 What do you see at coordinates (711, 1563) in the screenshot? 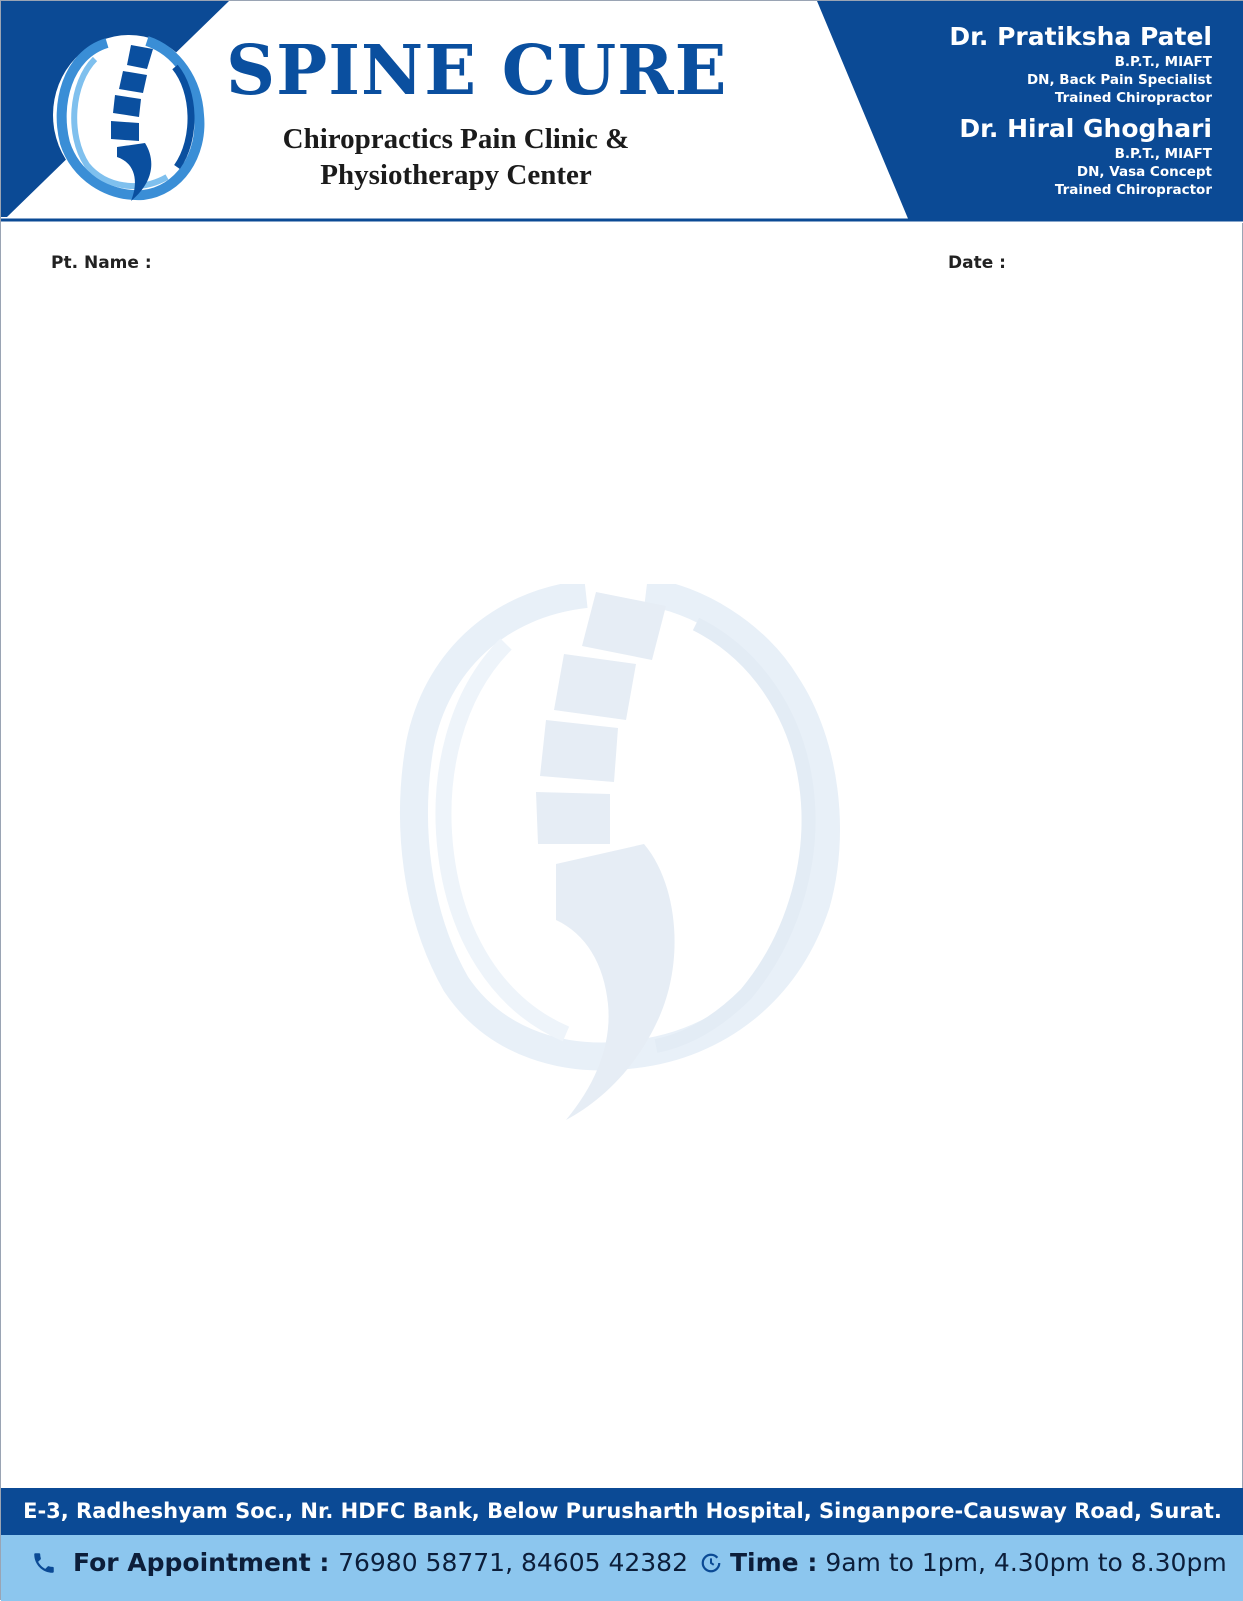
I see `clock-icon` at bounding box center [711, 1563].